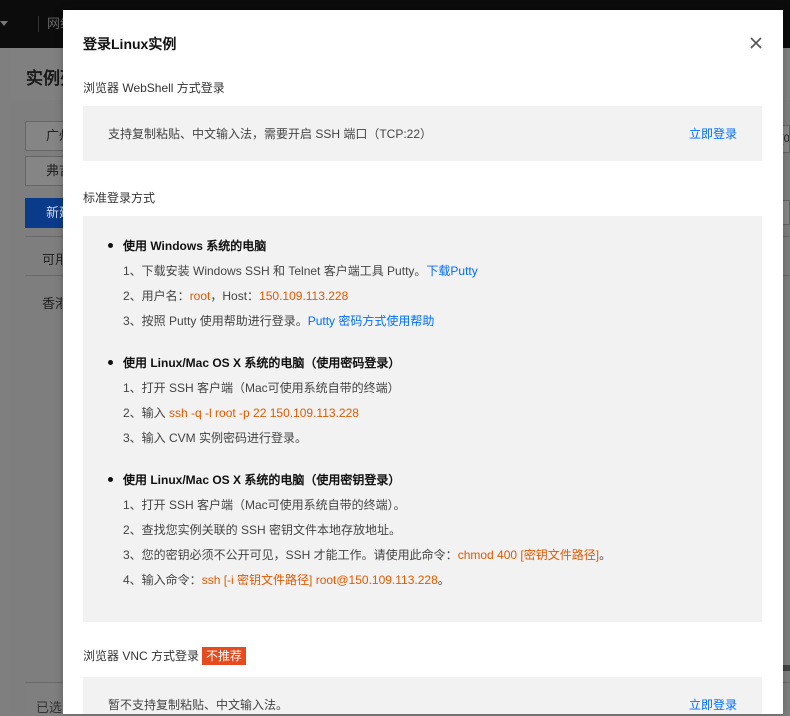  I want to click on region-button-virginia: 弗吉尼亚, so click(45, 171).